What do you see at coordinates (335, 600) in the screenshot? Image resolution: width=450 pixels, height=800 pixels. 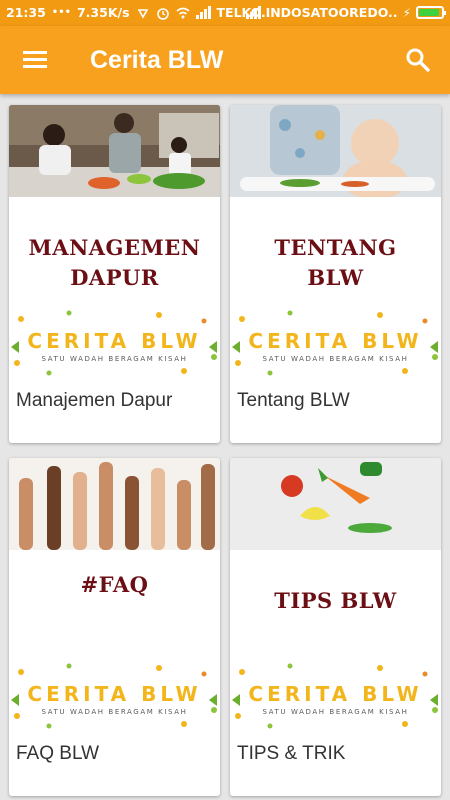 I see `card-headline-line-1: TIPS BLW` at bounding box center [335, 600].